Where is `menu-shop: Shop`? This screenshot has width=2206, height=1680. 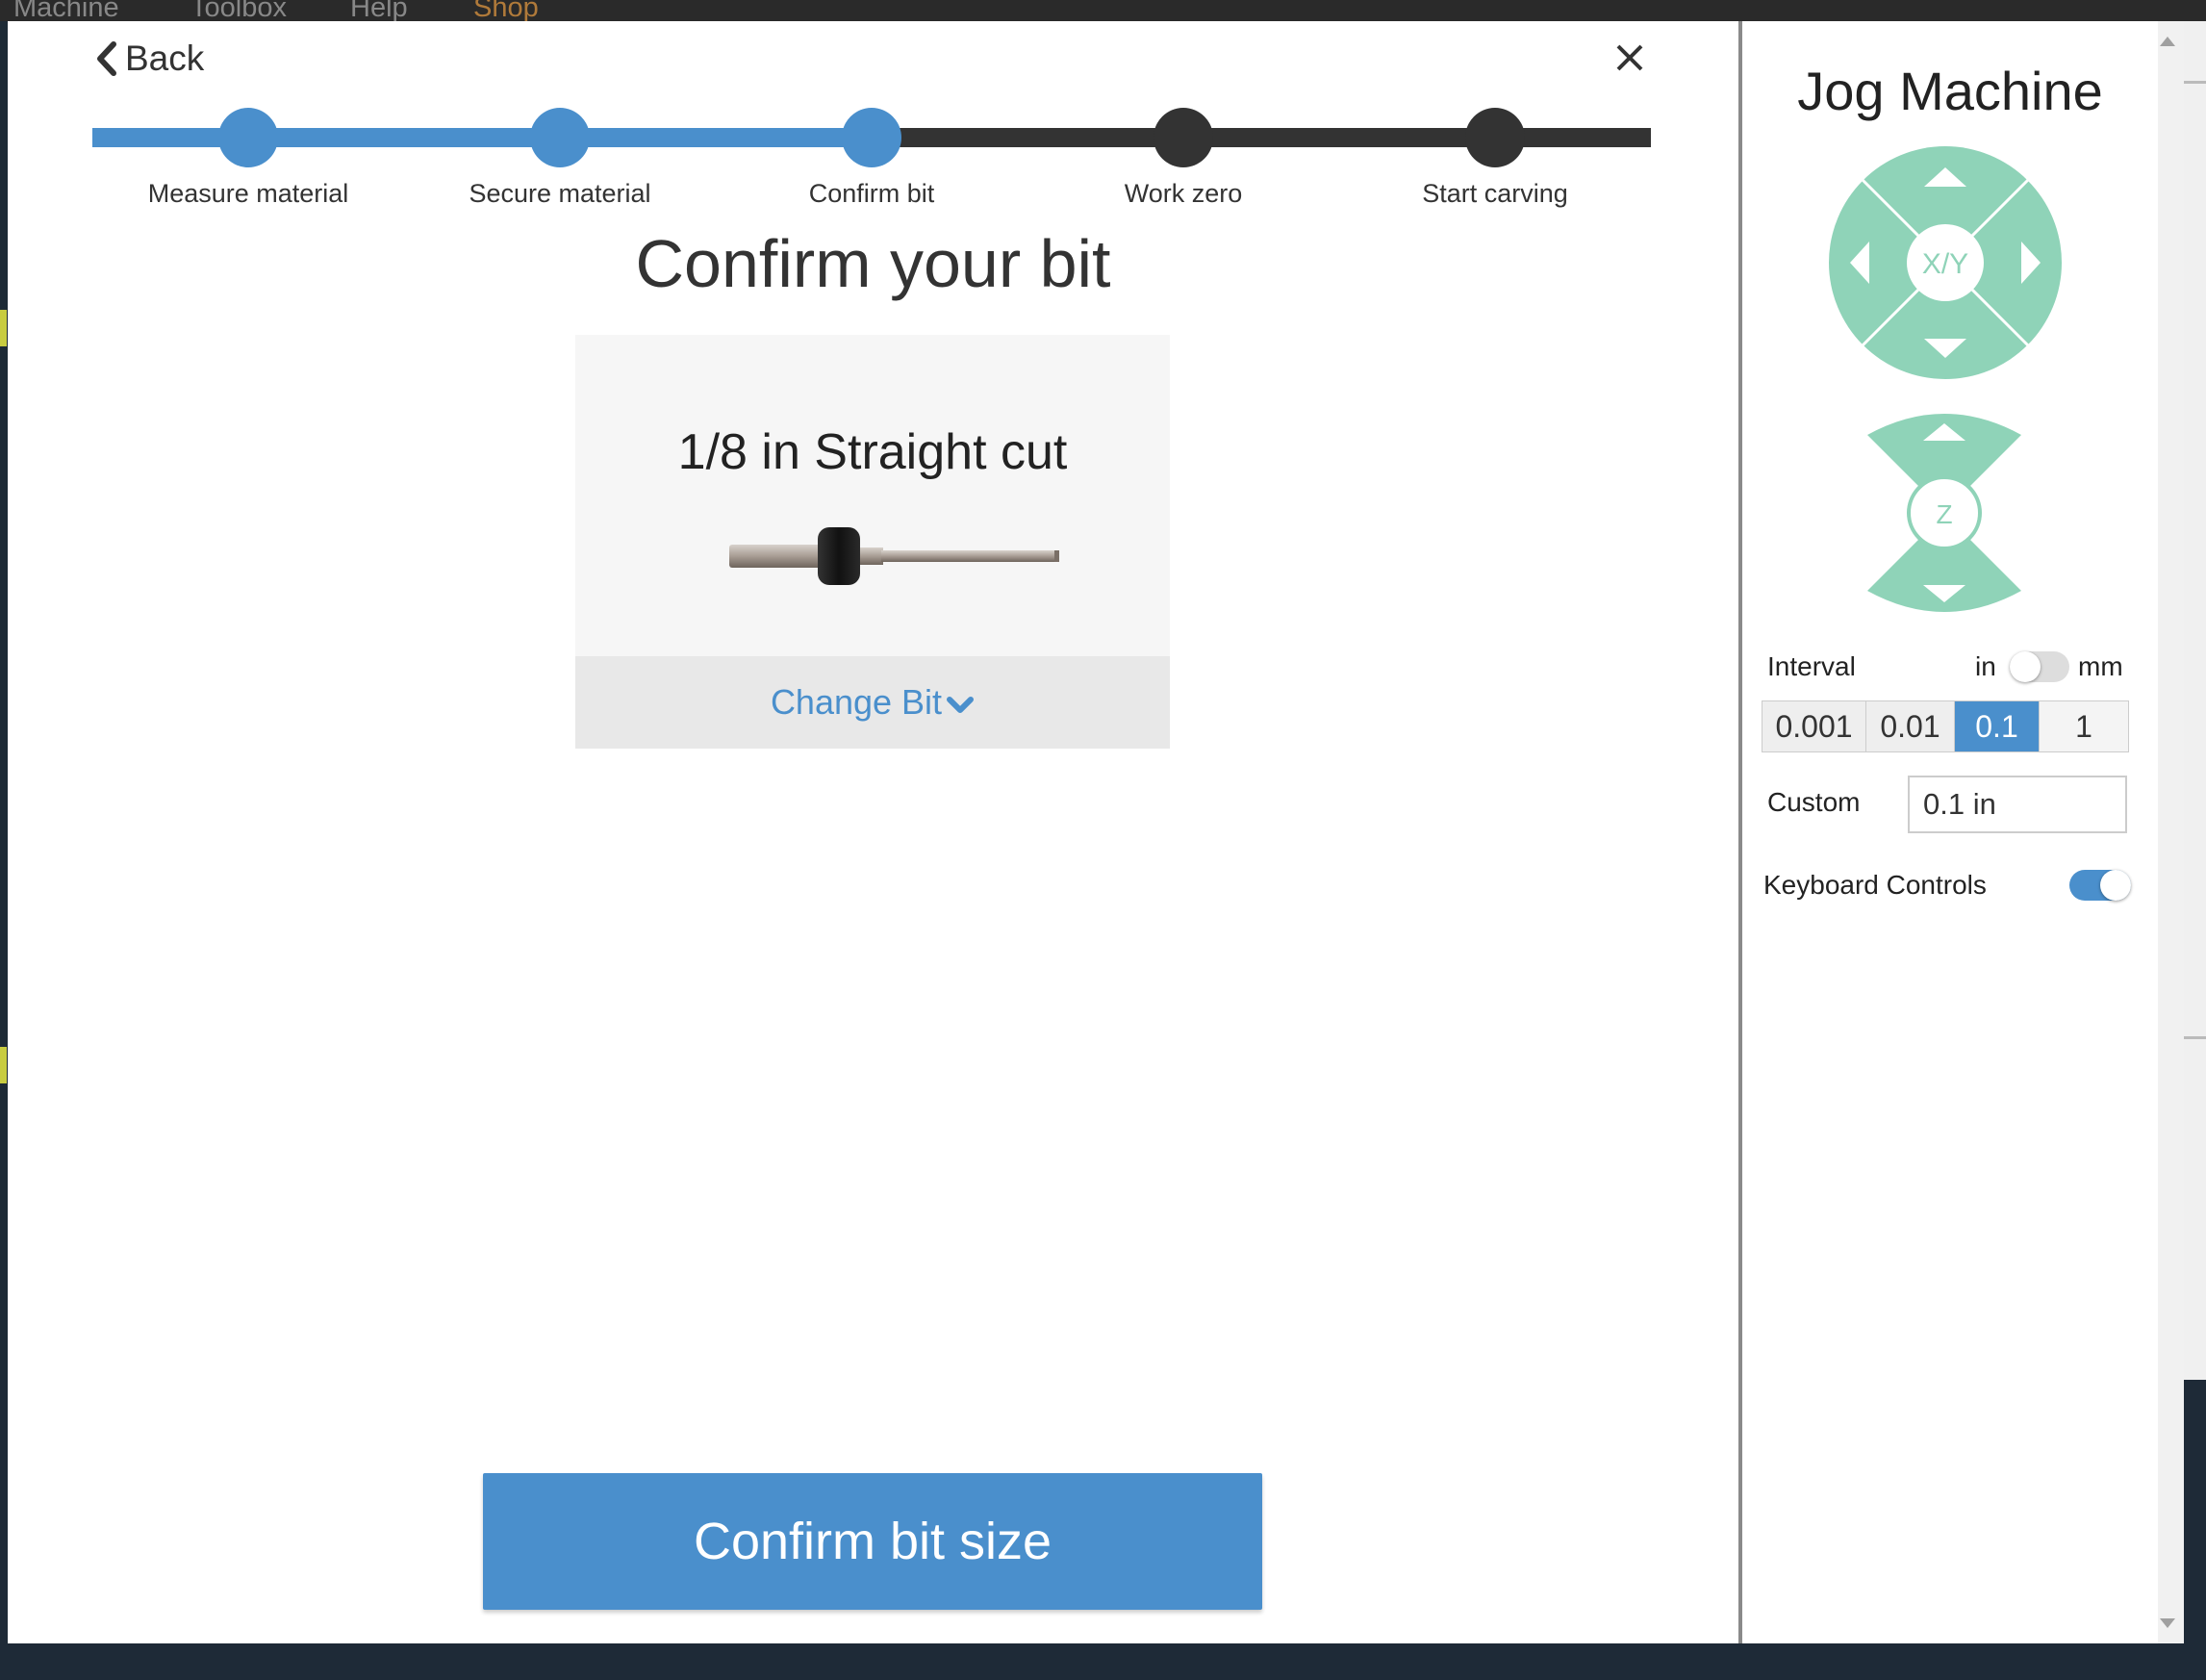 menu-shop: Shop is located at coordinates (506, 11).